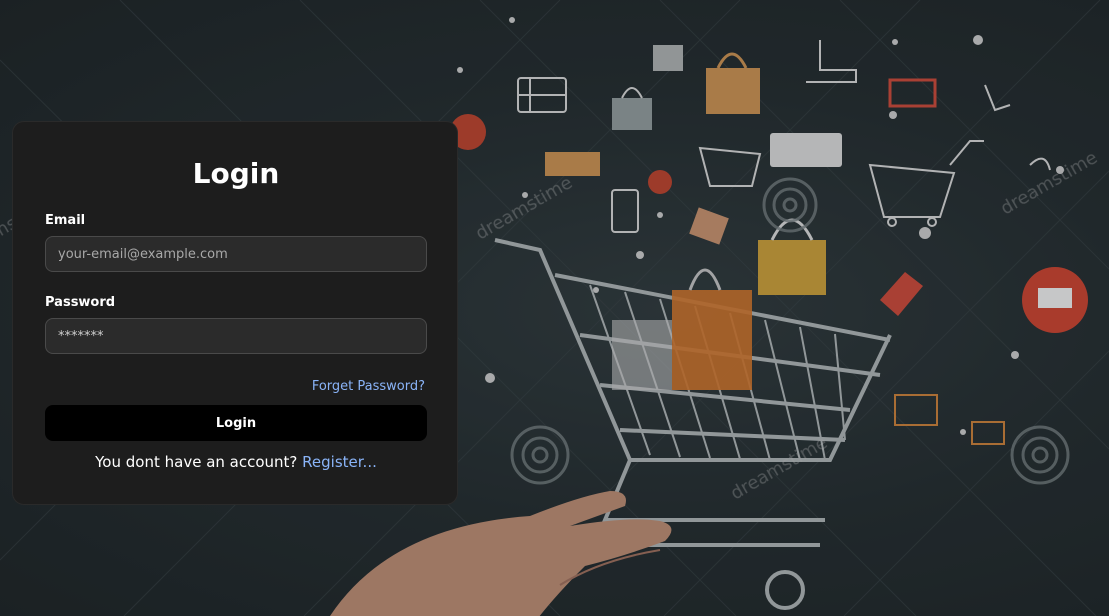 This screenshot has width=1109, height=616. Describe the element at coordinates (236, 173) in the screenshot. I see `login-title: Login` at that location.